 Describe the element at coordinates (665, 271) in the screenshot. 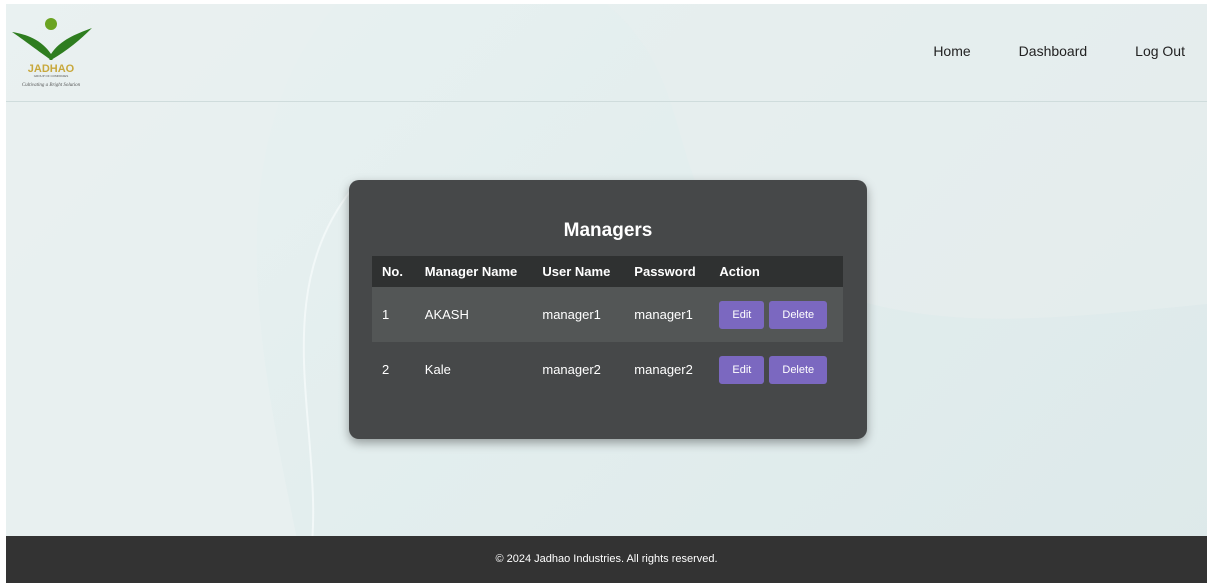

I see `col-password: Password` at that location.